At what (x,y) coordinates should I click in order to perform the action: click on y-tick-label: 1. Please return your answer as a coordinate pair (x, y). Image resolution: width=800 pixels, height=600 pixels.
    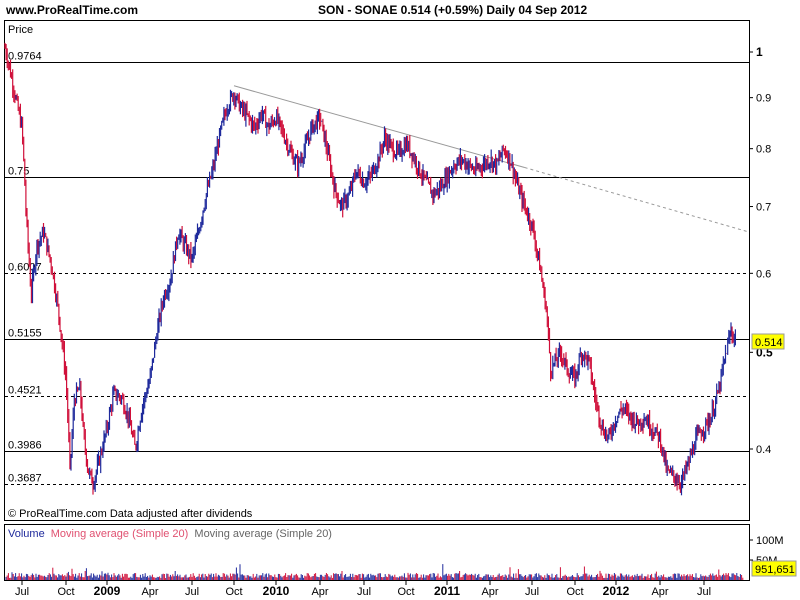
    Looking at the image, I should click on (759, 52).